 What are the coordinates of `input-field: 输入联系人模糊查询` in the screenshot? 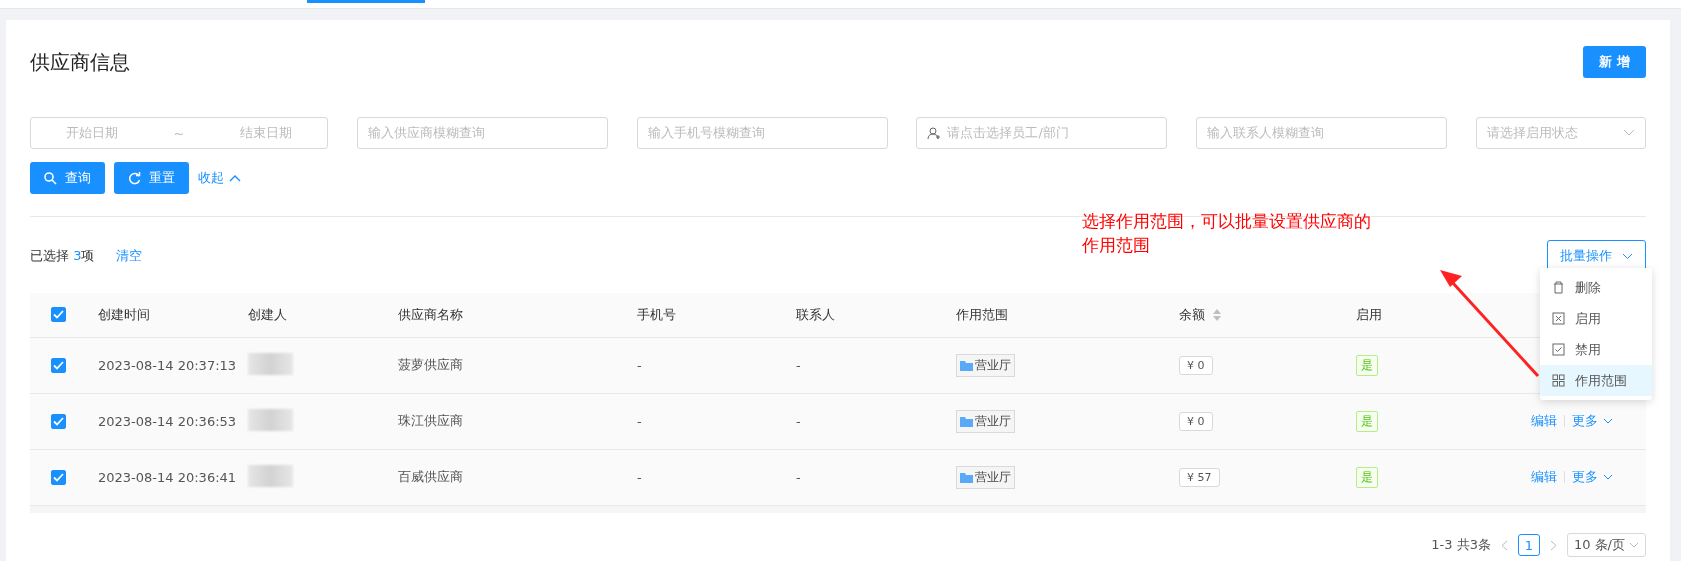 It's located at (1322, 133).